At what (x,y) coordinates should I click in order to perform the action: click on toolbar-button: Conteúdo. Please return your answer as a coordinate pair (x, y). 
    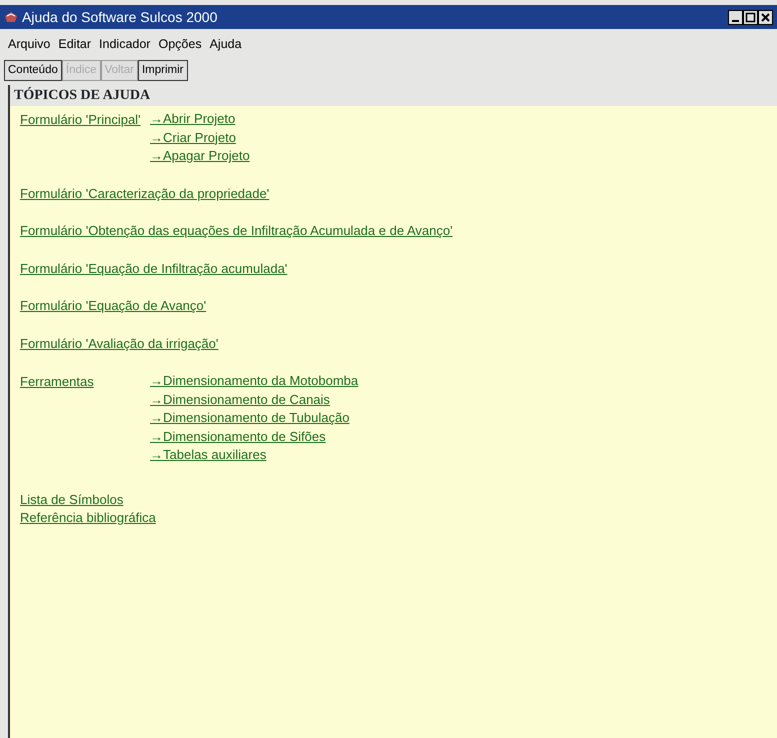
    Looking at the image, I should click on (33, 70).